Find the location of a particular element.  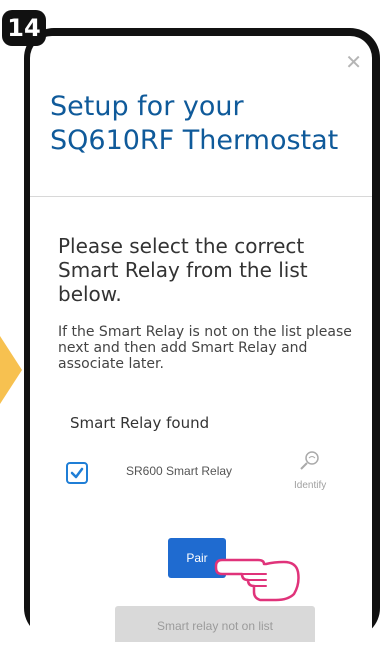

step-number-badge: 14 is located at coordinates (24, 28).